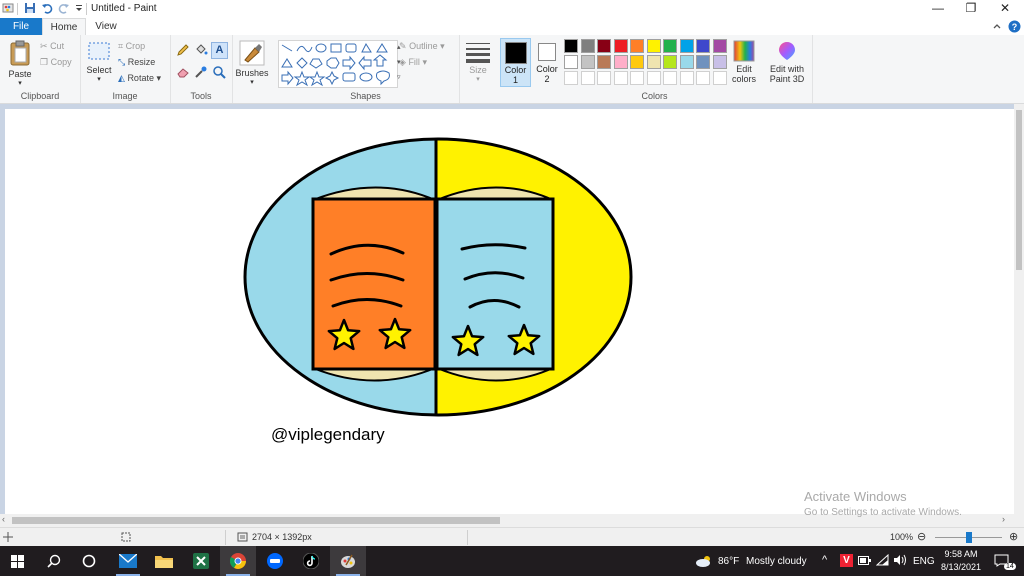 The width and height of the screenshot is (1024, 576). I want to click on copy-button: ❐ Copy, so click(56, 62).